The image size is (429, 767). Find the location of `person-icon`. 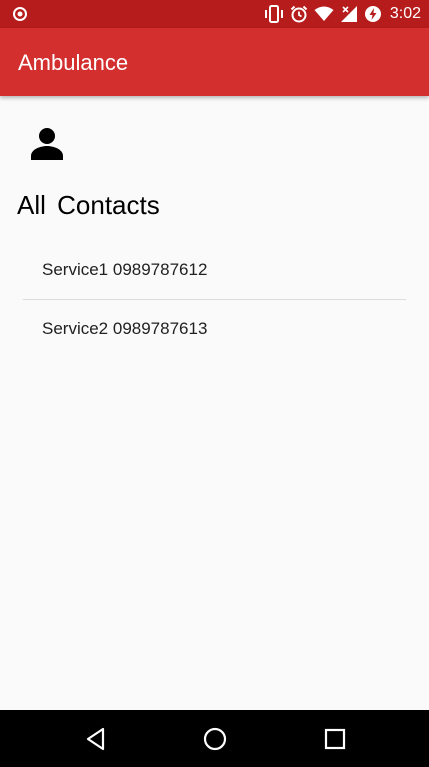

person-icon is located at coordinates (47, 144).